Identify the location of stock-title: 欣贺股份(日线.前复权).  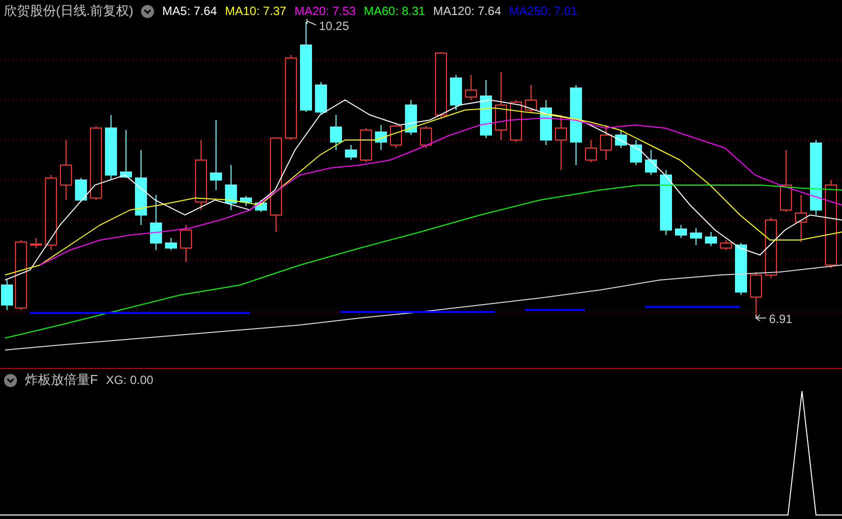
(69, 11).